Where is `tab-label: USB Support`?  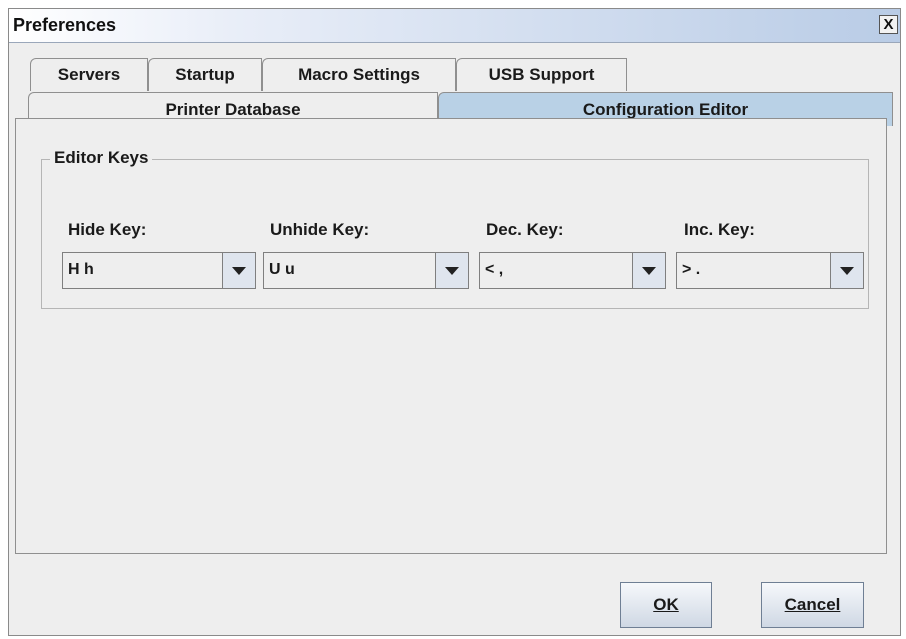
tab-label: USB Support is located at coordinates (541, 74).